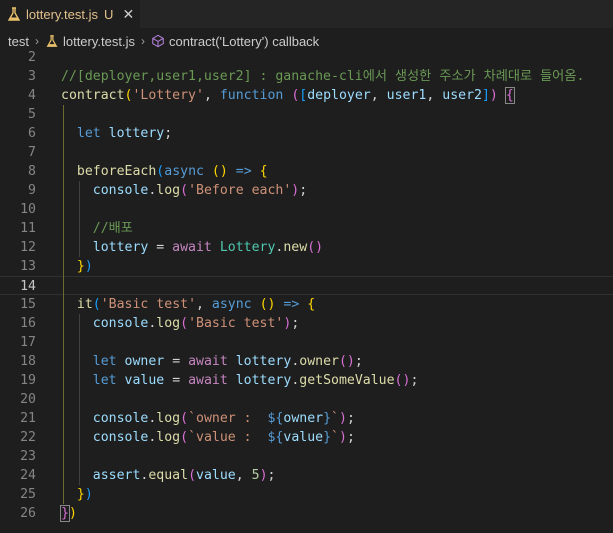 This screenshot has width=613, height=533. Describe the element at coordinates (306, 152) in the screenshot. I see `code-line: 7` at that location.